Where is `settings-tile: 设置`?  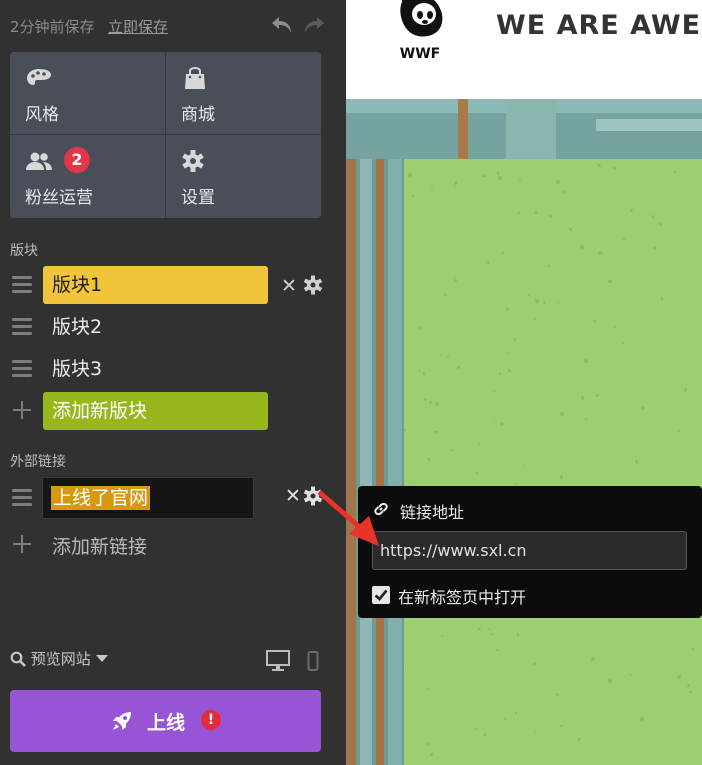
settings-tile: 设置 is located at coordinates (243, 176).